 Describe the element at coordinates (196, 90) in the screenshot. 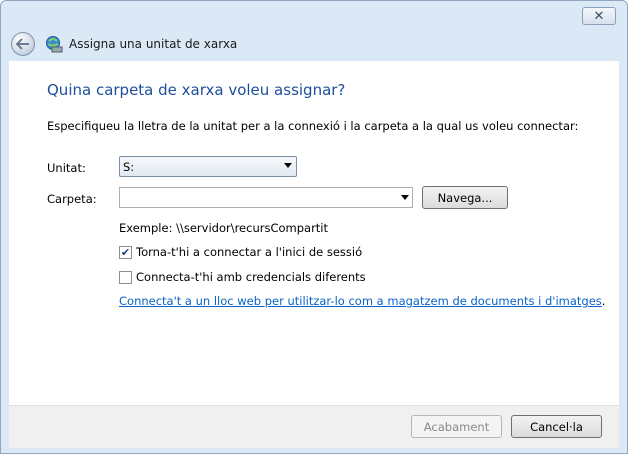

I see `page-title: Quina carpeta de xarxa voleu assignar?` at that location.